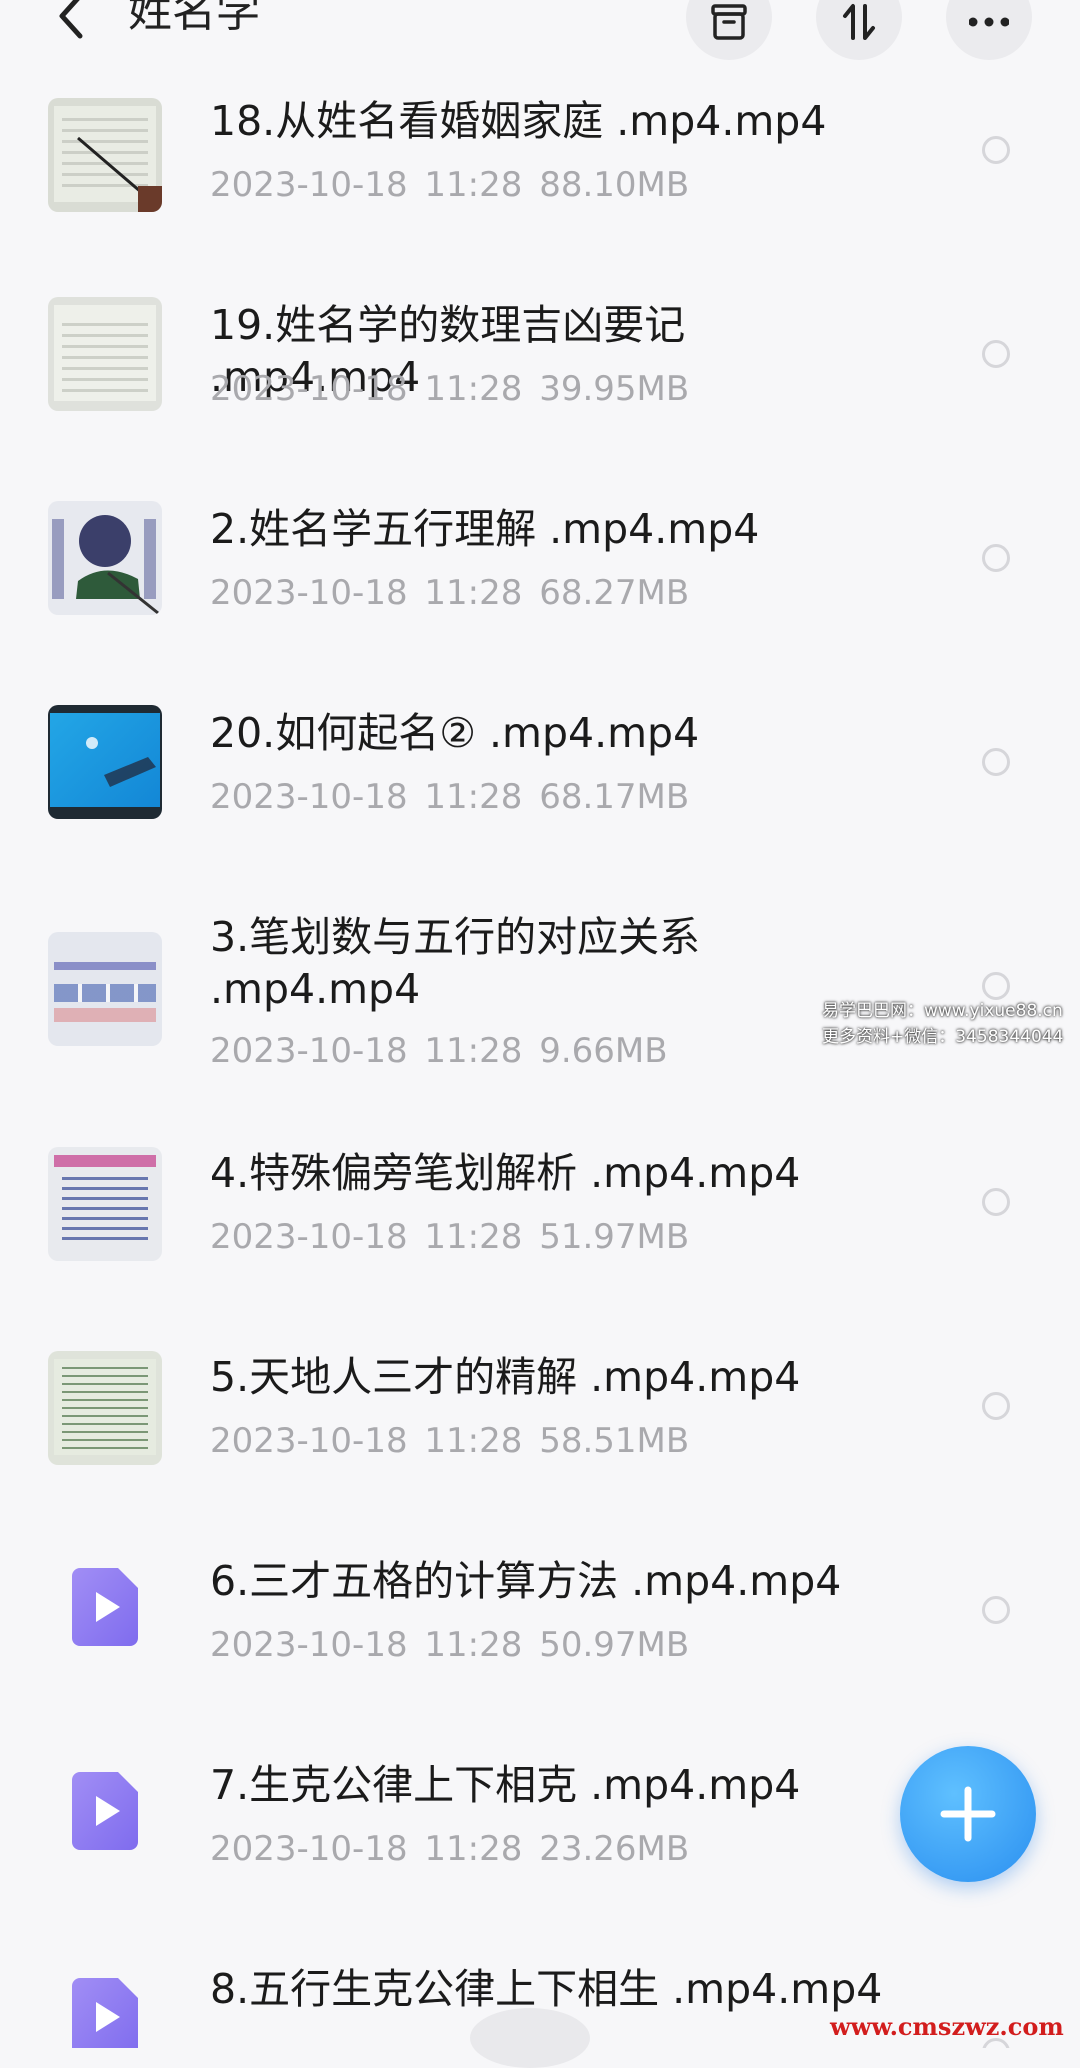  What do you see at coordinates (526, 1581) in the screenshot?
I see `file-name: 6.三才五格的计算方法 .mp4.mp4` at bounding box center [526, 1581].